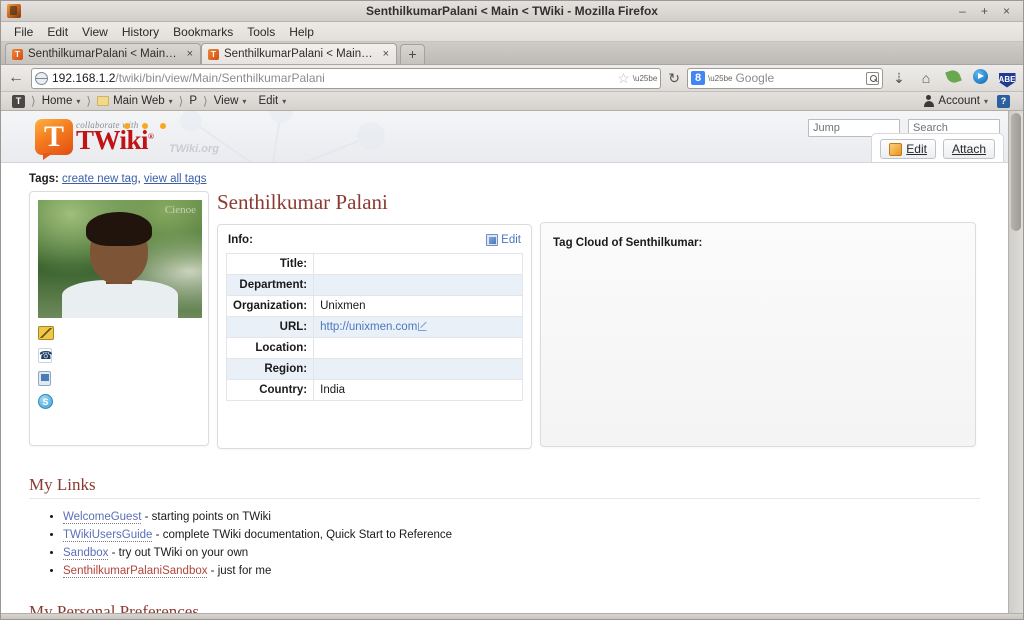 This screenshot has width=1024, height=620. Describe the element at coordinates (120, 259) in the screenshot. I see `profile-photo: Cienoe` at that location.